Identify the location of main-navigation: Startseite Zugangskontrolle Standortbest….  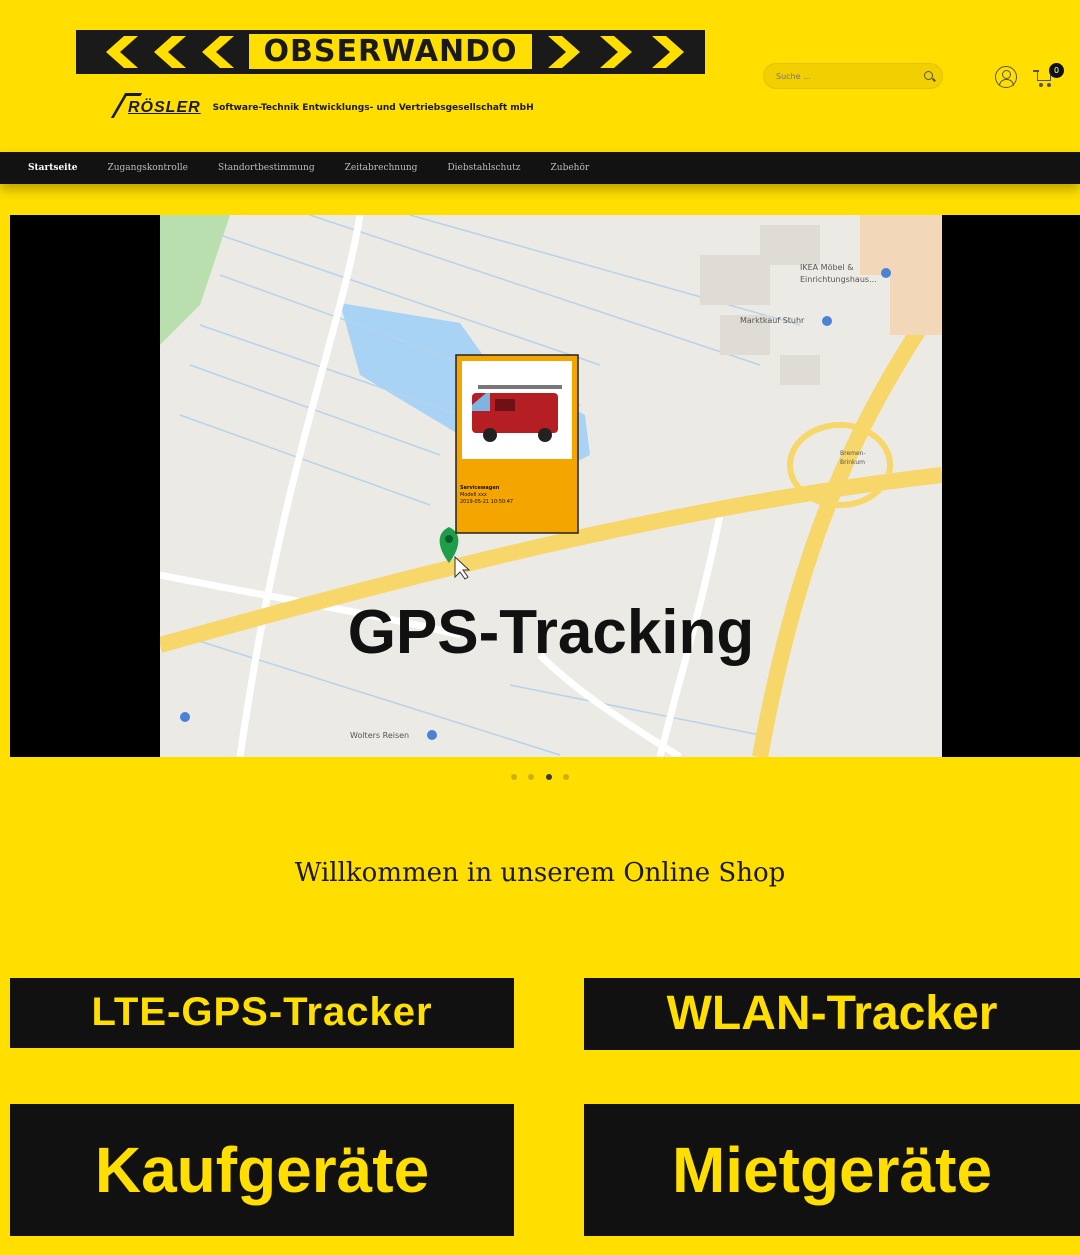
(540, 168).